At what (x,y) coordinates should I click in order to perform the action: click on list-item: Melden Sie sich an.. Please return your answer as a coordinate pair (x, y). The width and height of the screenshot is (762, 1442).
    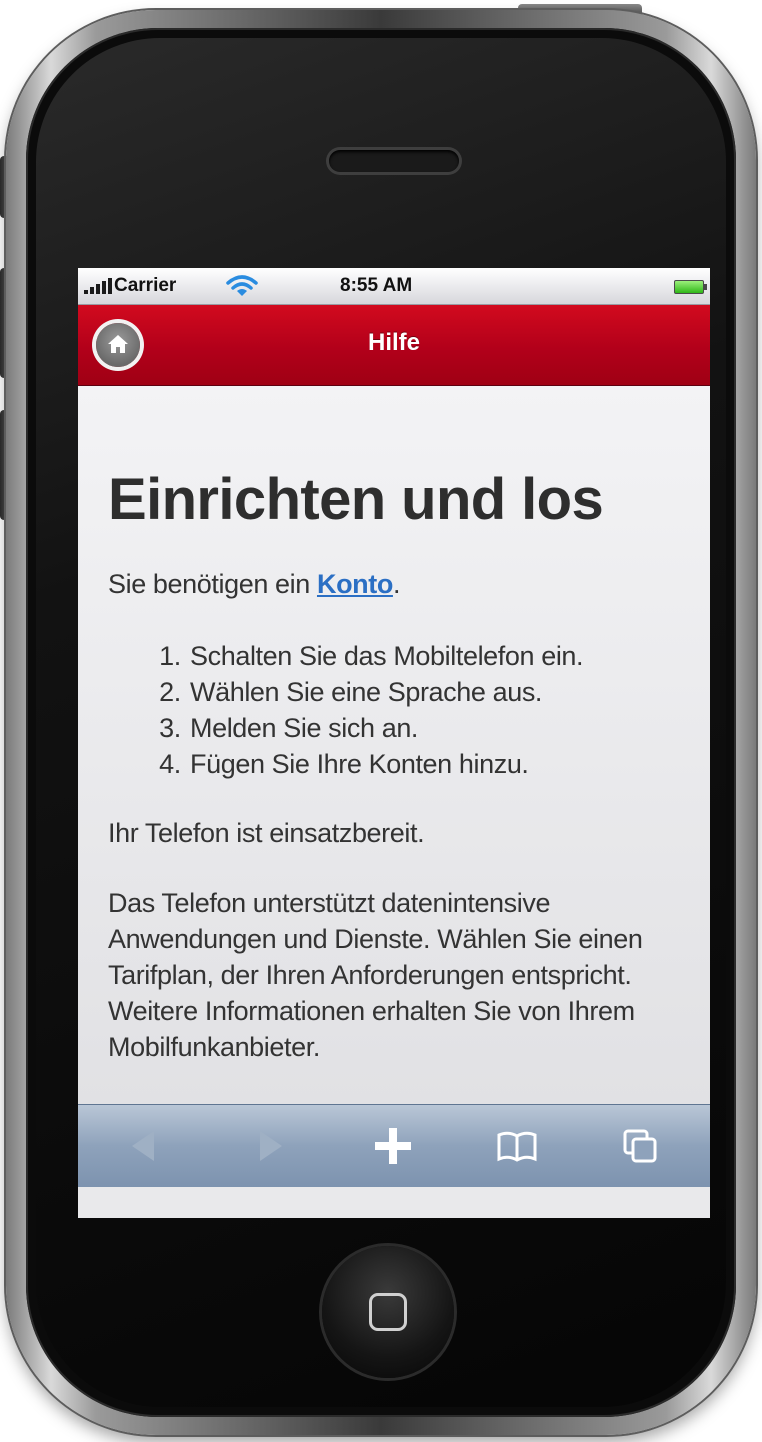
    Looking at the image, I should click on (443, 728).